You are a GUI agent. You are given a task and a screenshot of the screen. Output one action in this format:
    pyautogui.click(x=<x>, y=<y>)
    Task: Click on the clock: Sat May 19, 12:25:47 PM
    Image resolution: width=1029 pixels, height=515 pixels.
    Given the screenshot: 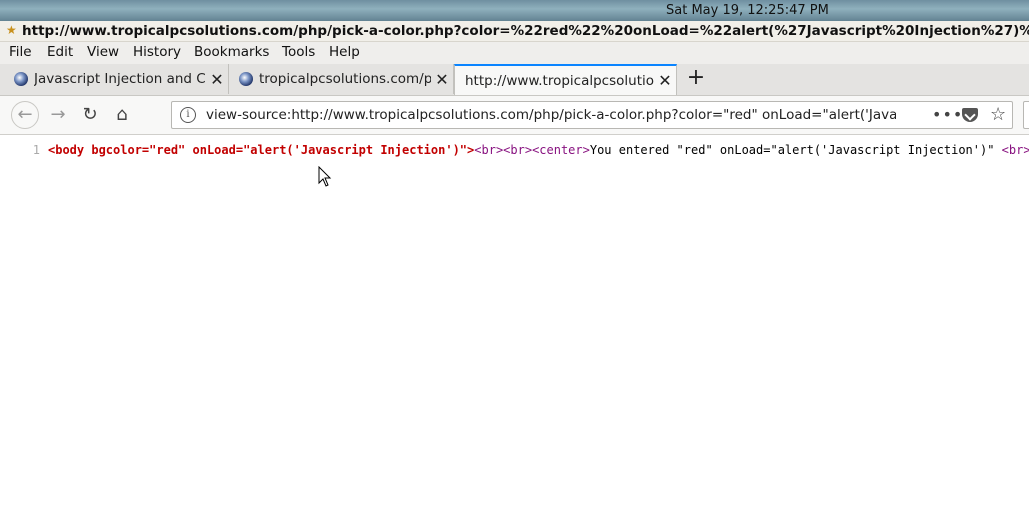 What is the action you would take?
    pyautogui.click(x=747, y=10)
    